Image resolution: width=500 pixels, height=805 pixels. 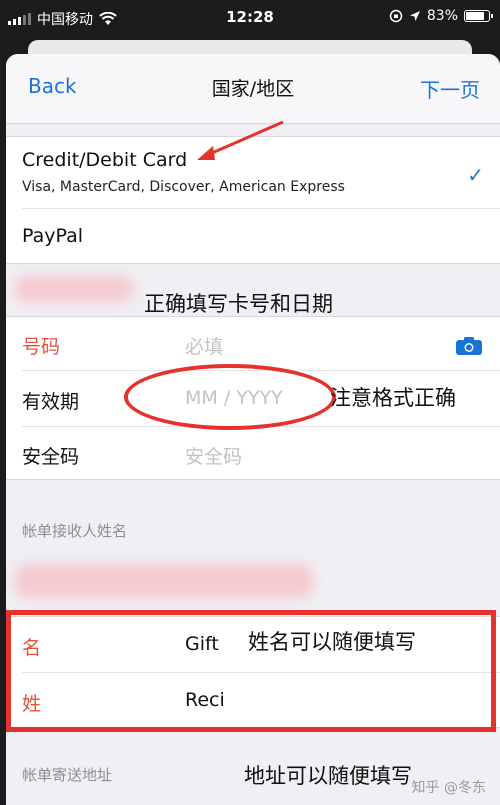 I want to click on security-code-label: 安全码, so click(x=51, y=457).